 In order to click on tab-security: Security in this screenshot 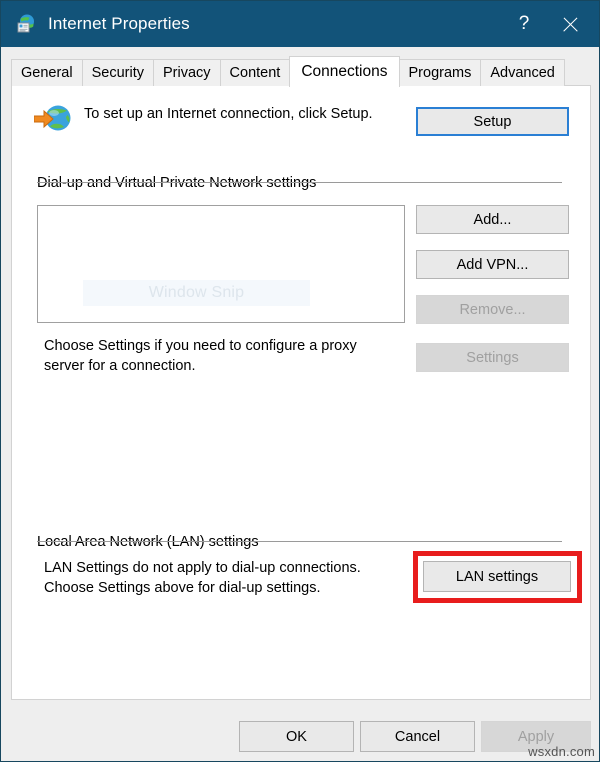, I will do `click(117, 72)`.